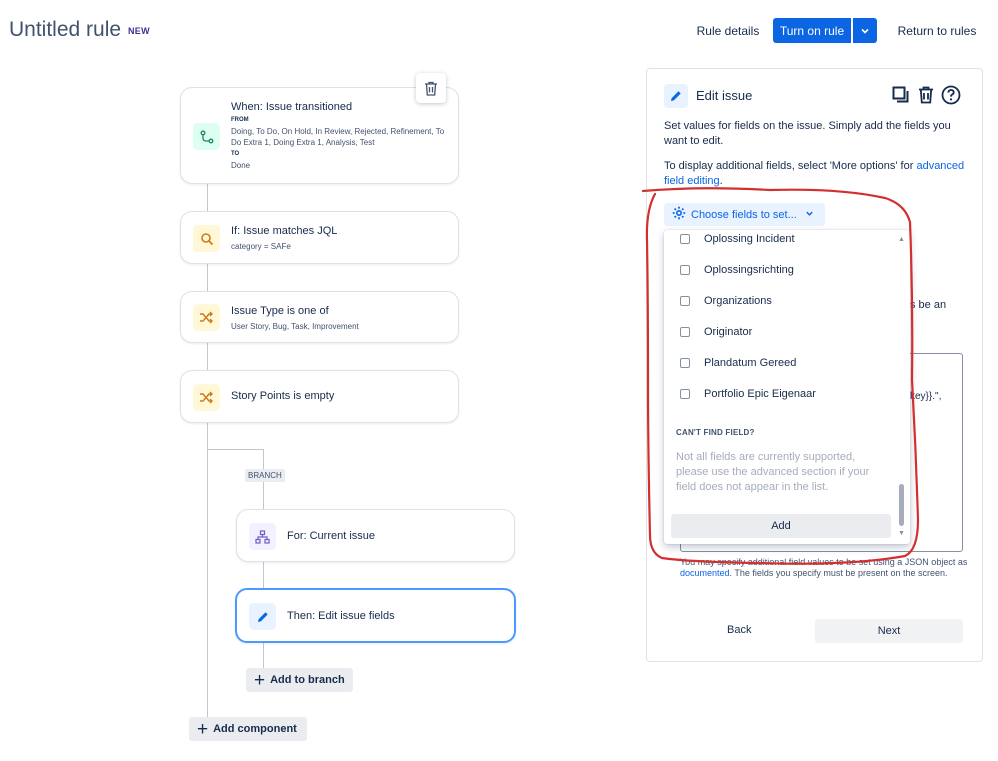 Image resolution: width=998 pixels, height=761 pixels. Describe the element at coordinates (280, 311) in the screenshot. I see `condition-issue-type-title: Issue Type is one of` at that location.